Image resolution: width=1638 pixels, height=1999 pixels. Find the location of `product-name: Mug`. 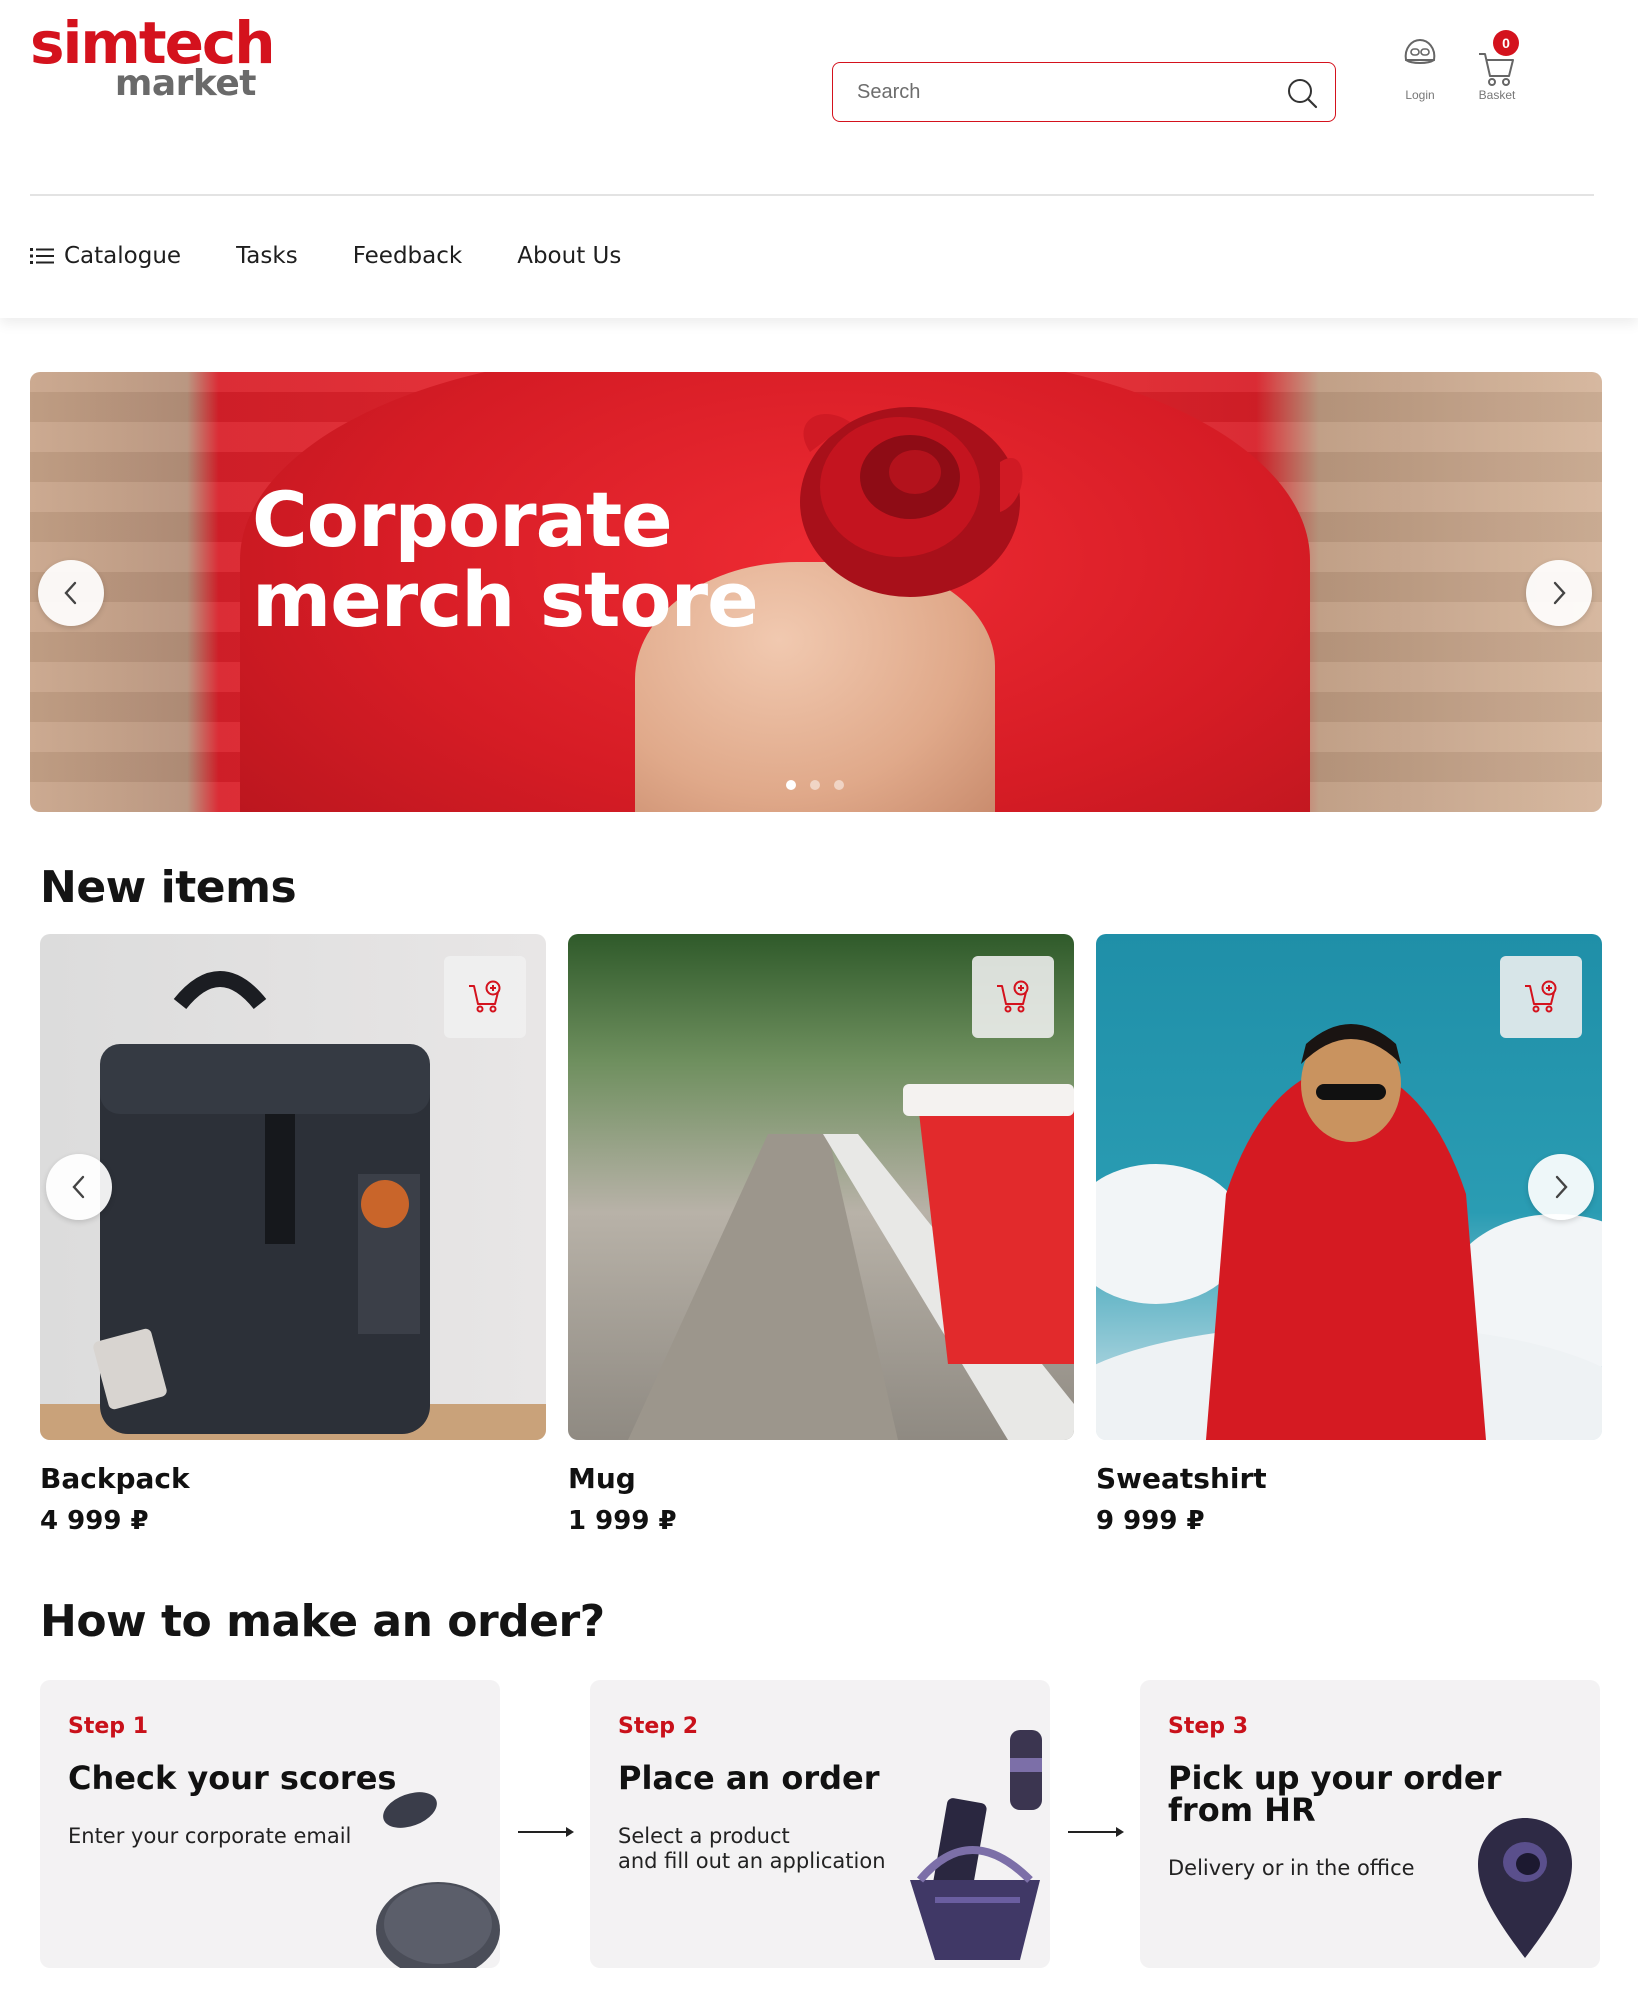

product-name: Mug is located at coordinates (602, 1478).